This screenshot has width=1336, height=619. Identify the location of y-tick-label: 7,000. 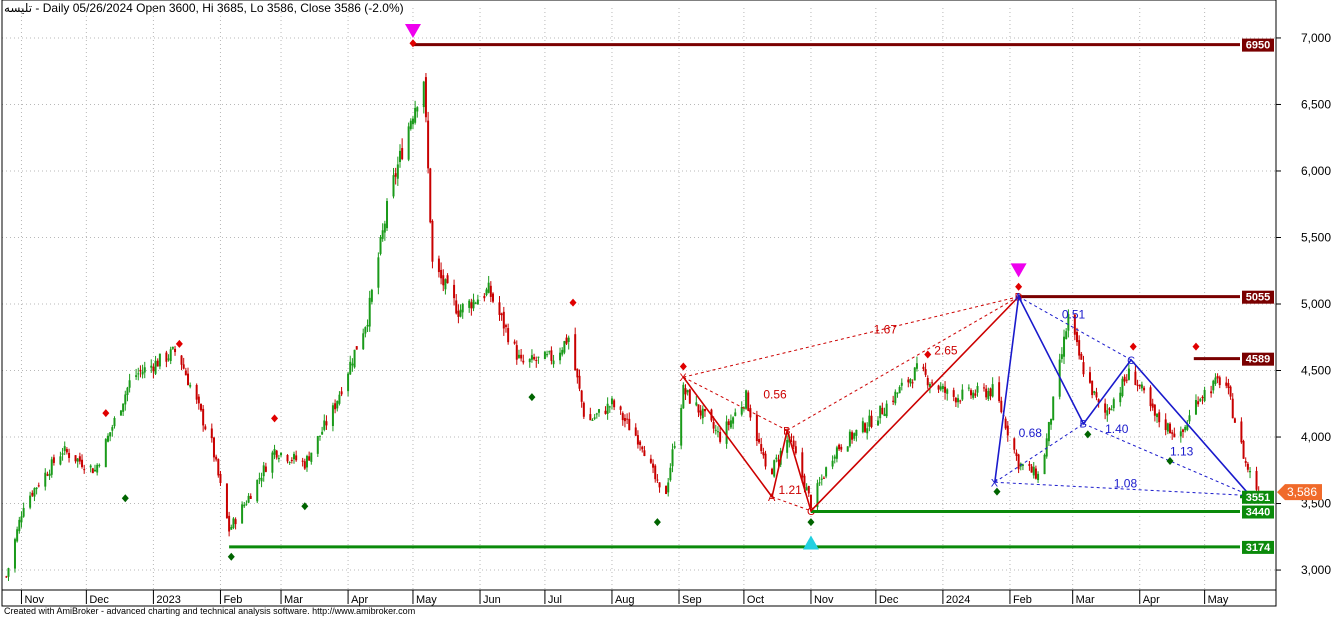
(1316, 38).